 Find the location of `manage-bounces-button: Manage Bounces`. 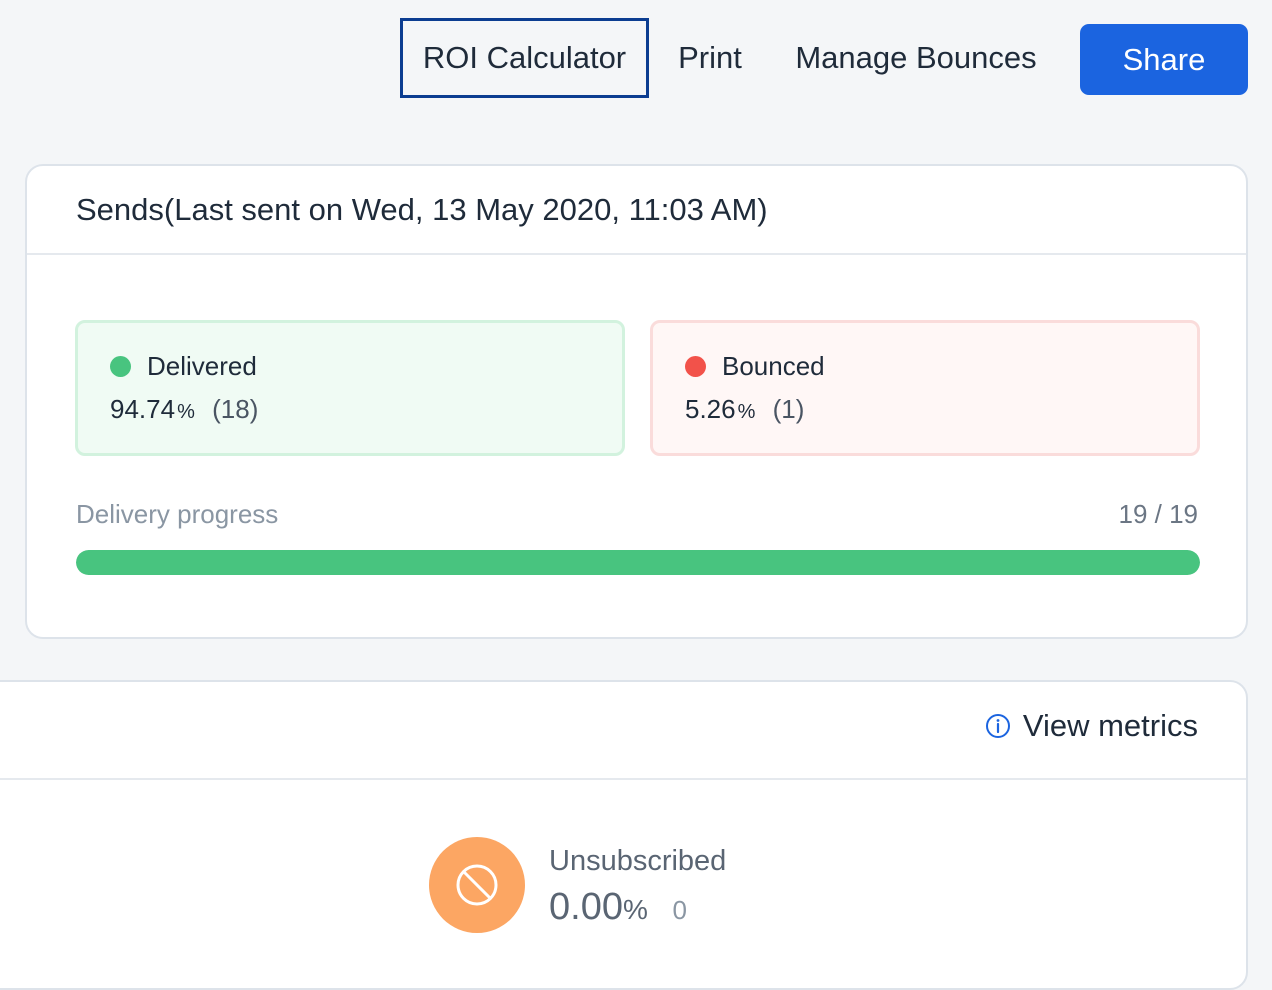

manage-bounces-button: Manage Bounces is located at coordinates (916, 58).